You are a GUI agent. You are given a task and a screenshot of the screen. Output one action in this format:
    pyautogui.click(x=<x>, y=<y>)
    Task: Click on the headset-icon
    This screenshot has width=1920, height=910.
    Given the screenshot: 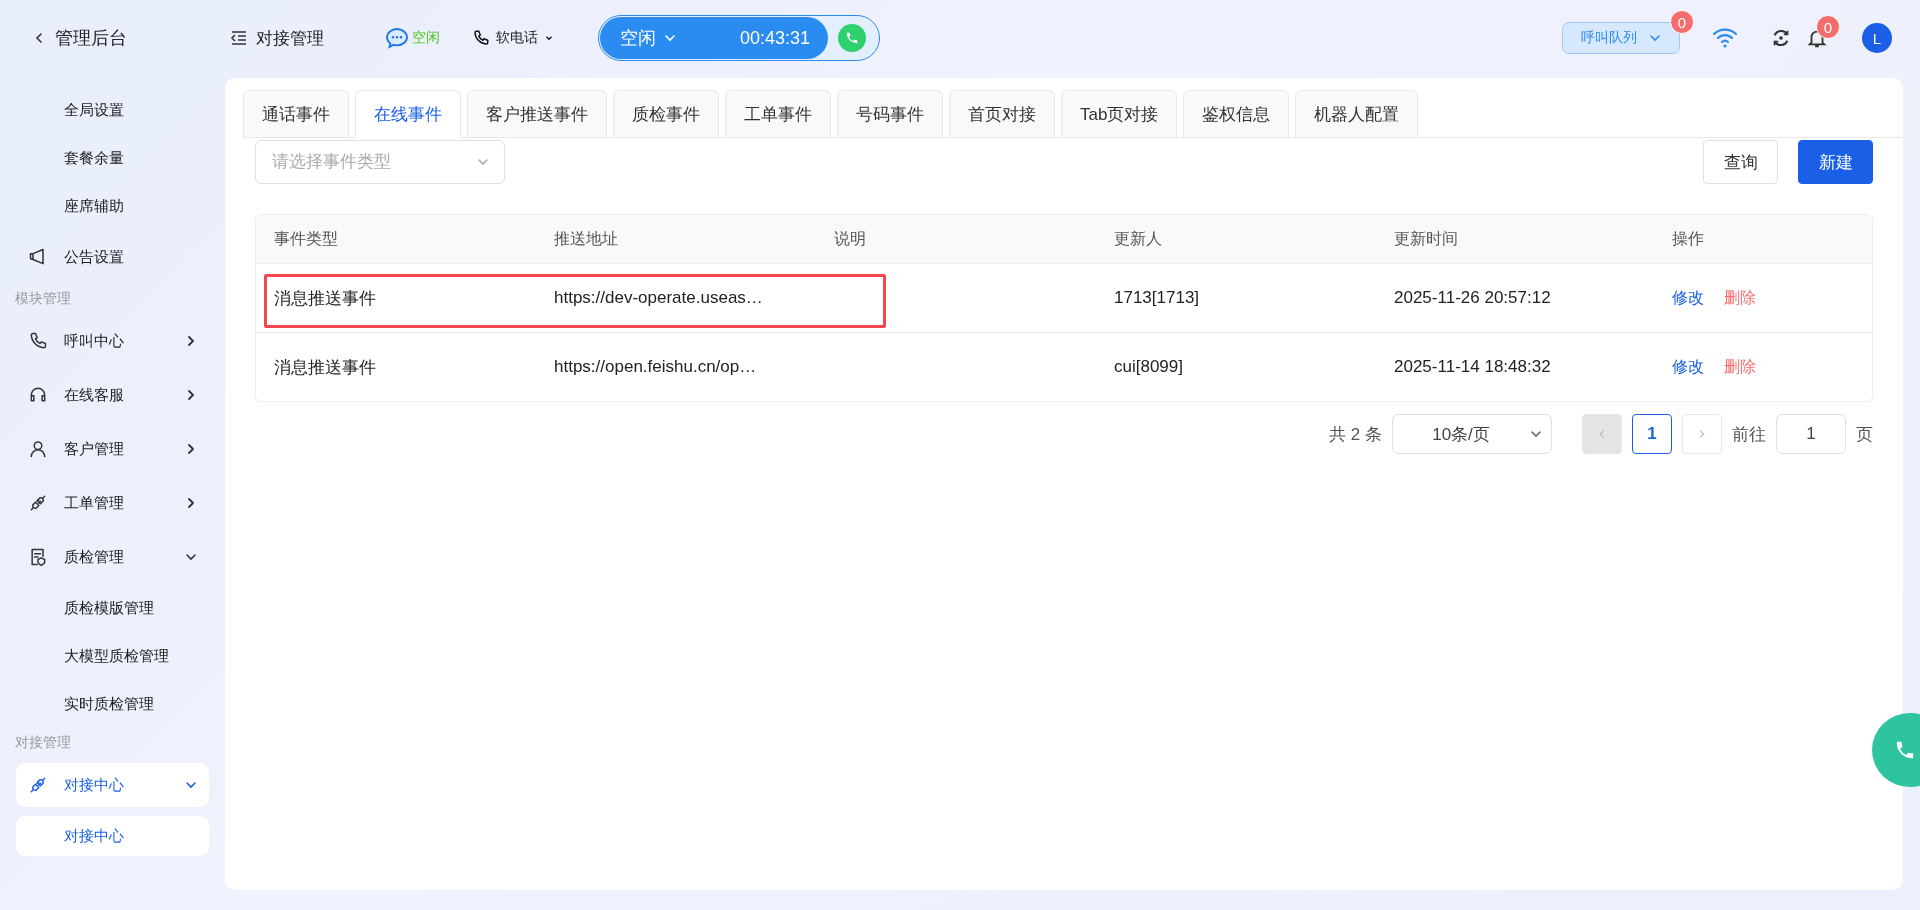 What is the action you would take?
    pyautogui.click(x=38, y=395)
    